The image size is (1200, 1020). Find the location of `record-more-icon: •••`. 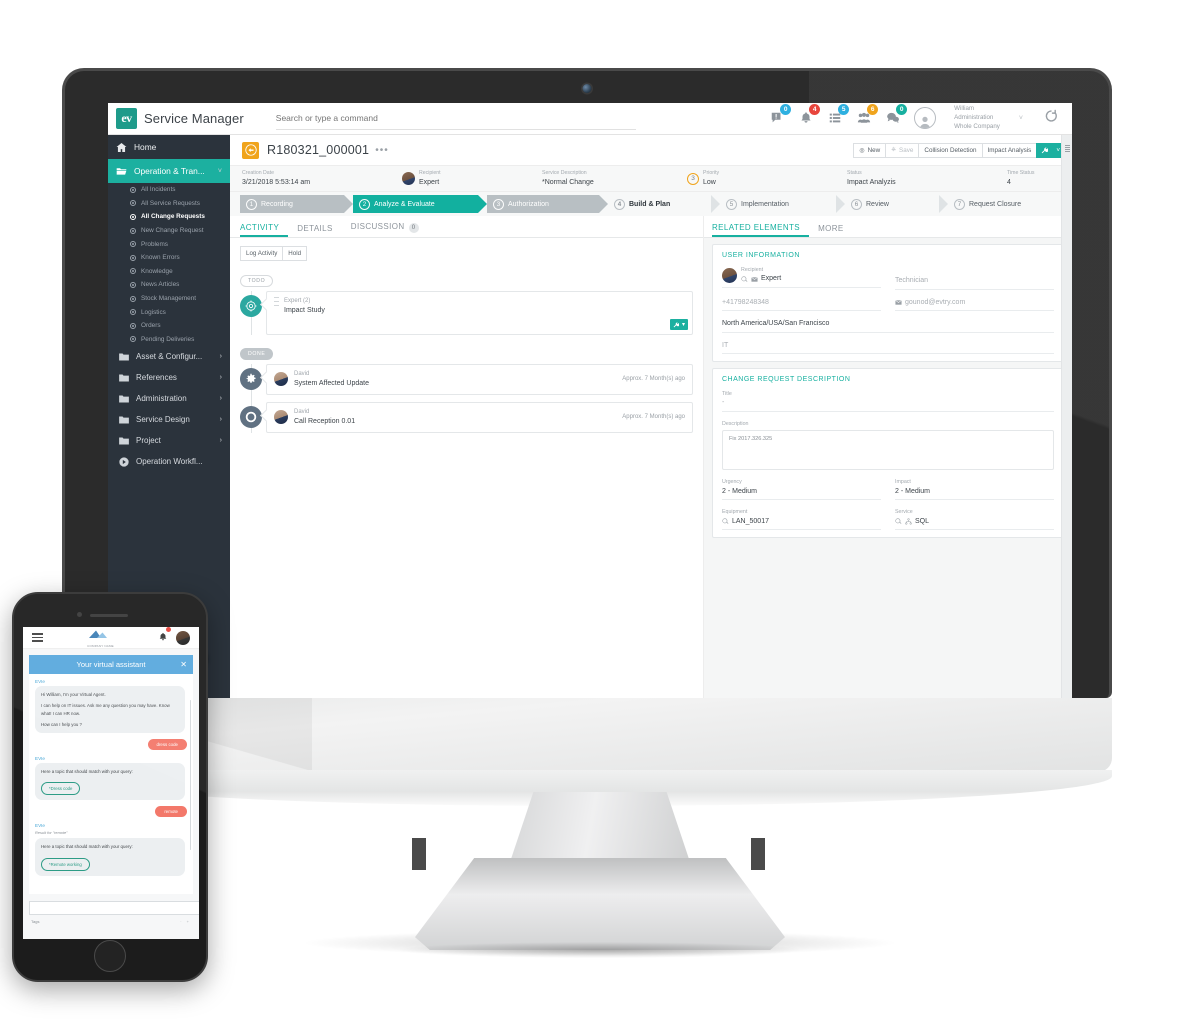

record-more-icon: ••• is located at coordinates (382, 150).